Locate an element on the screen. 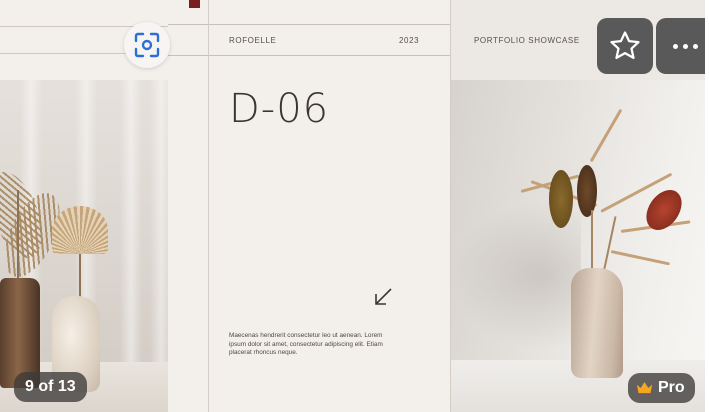 The image size is (709, 412). pro-badge-label: Pro is located at coordinates (671, 387).